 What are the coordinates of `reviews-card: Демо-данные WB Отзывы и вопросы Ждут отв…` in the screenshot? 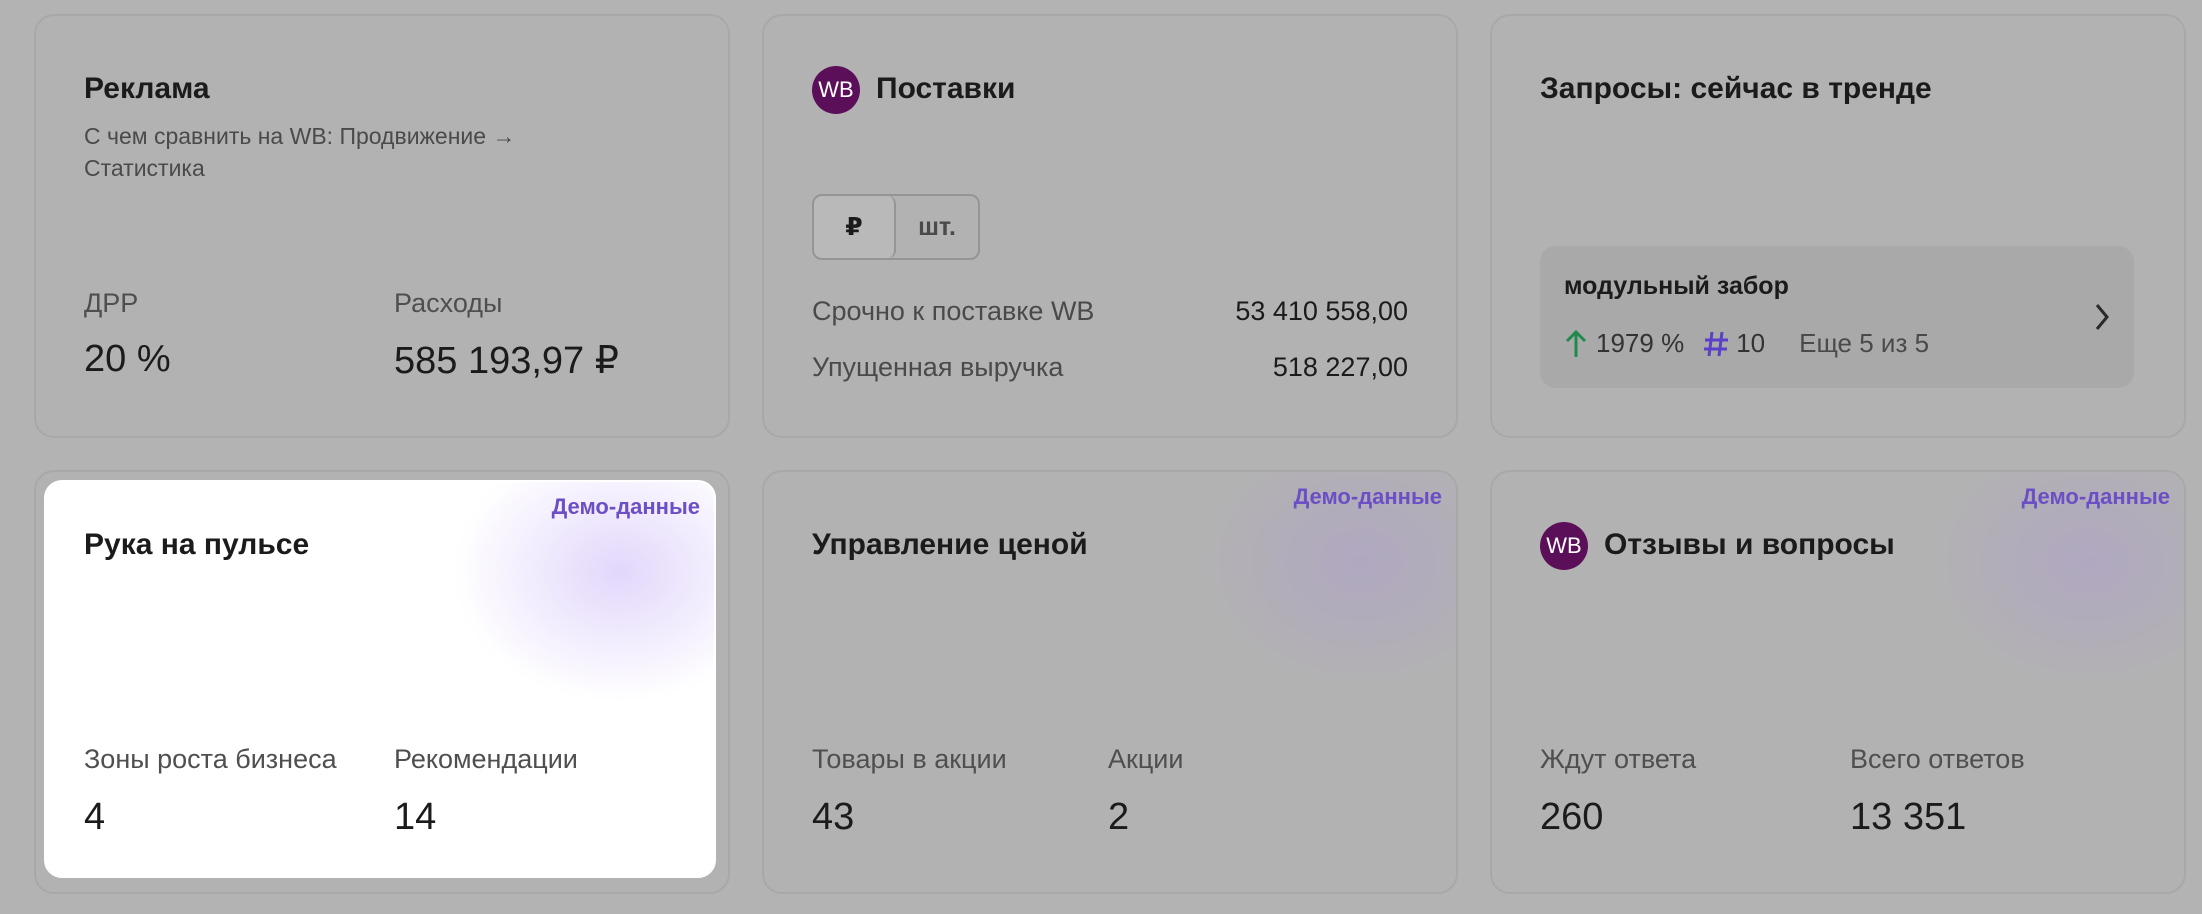 It's located at (1838, 682).